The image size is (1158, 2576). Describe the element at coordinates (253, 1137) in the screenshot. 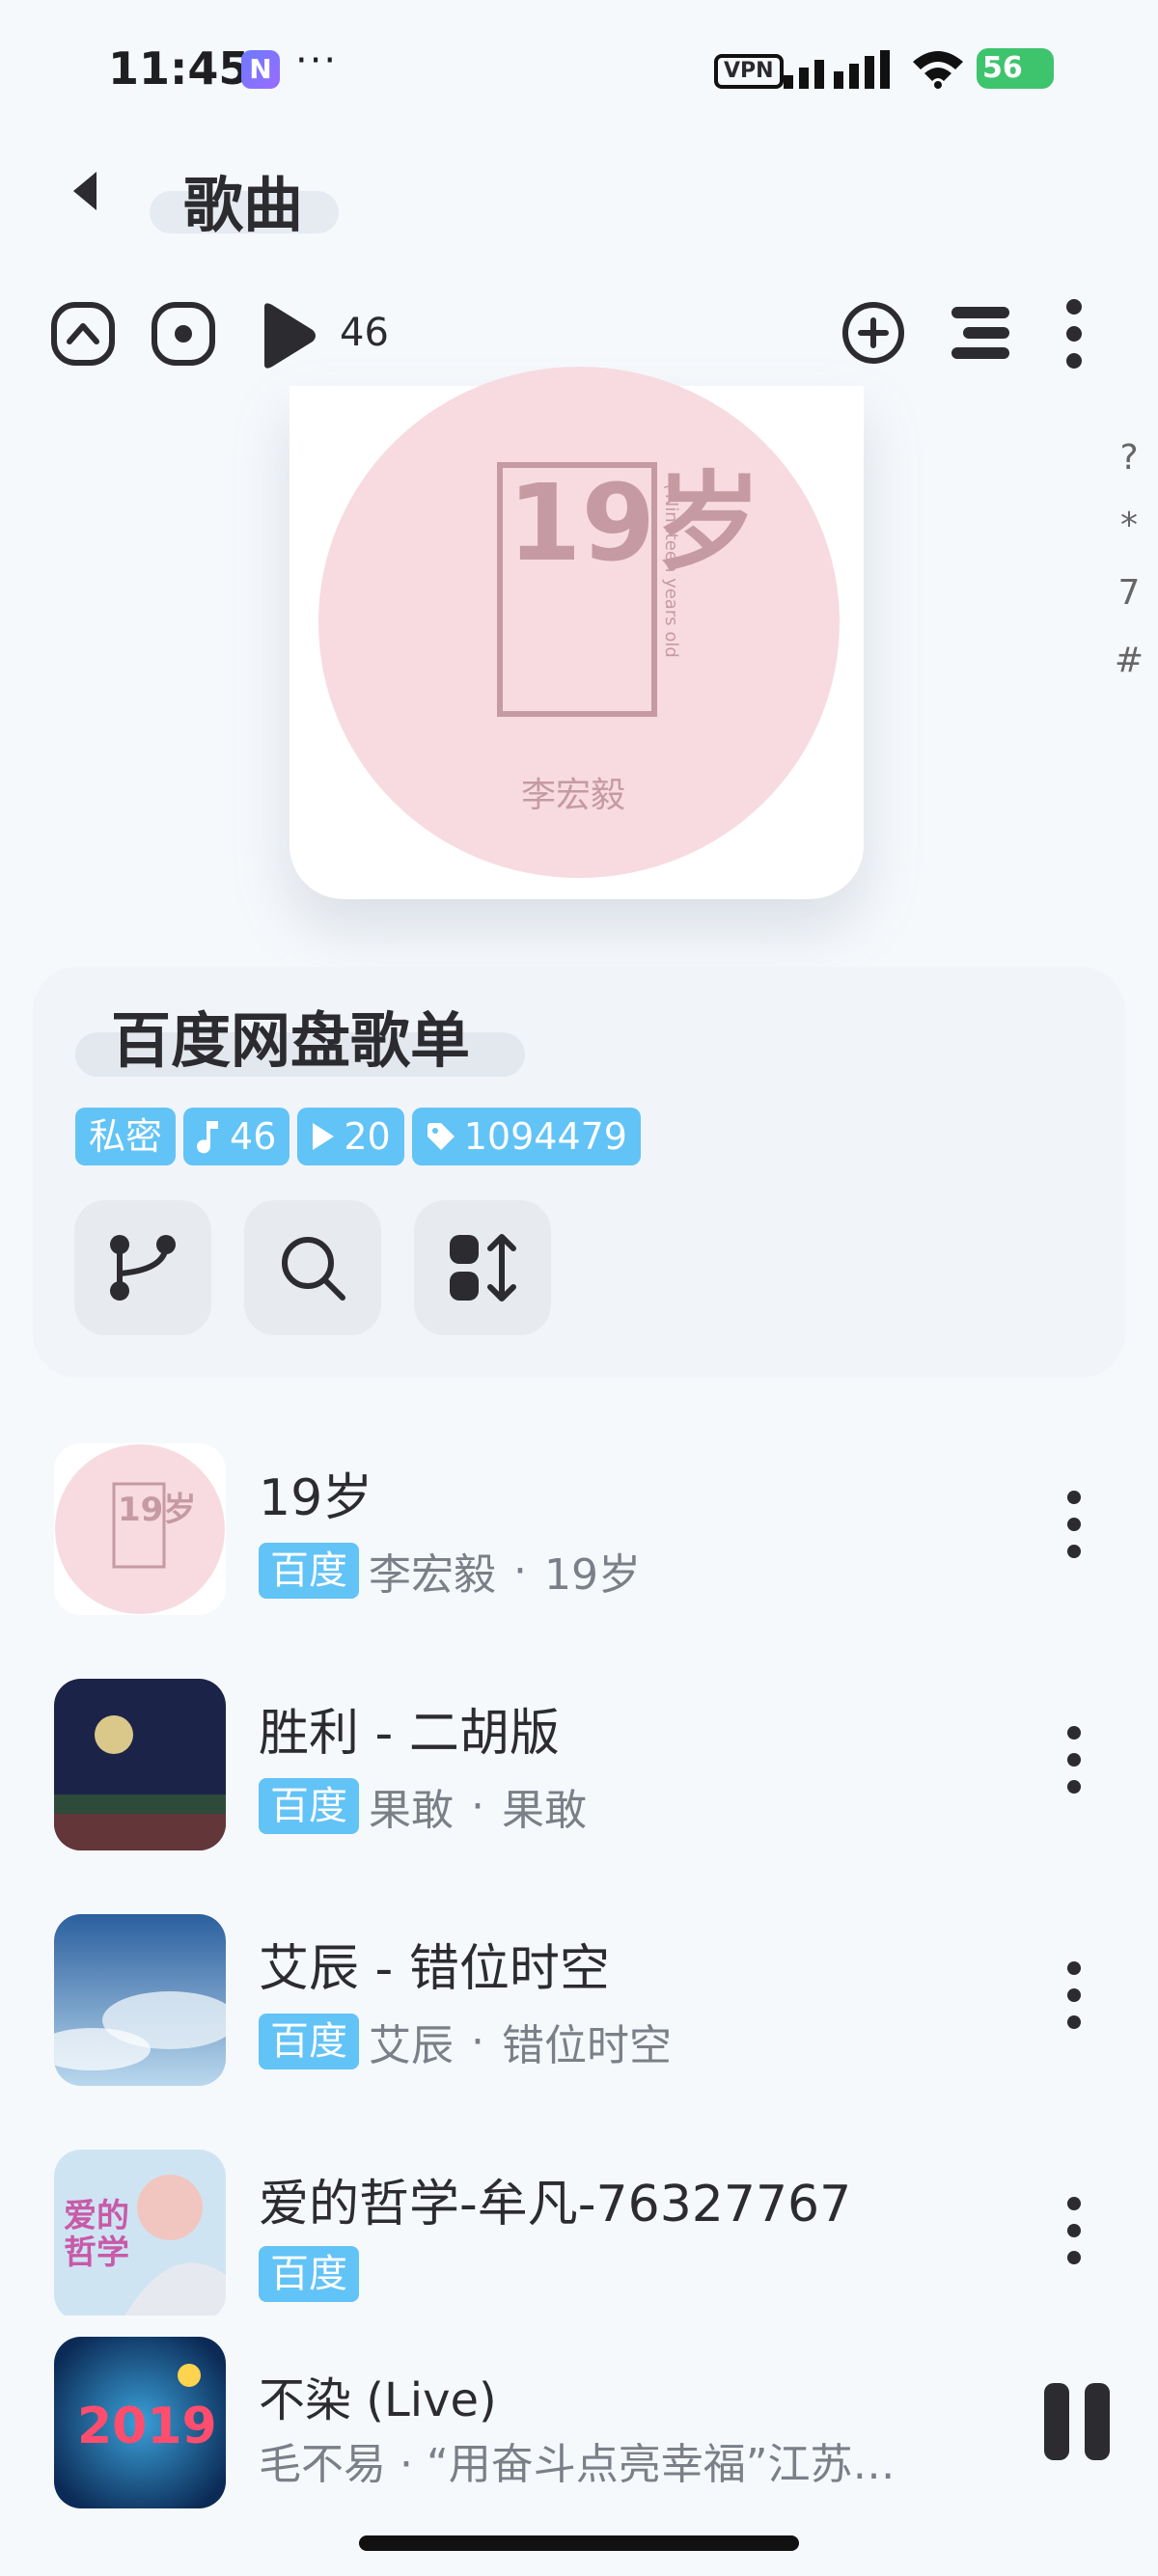

I see `tag-song-count-value: 46` at that location.